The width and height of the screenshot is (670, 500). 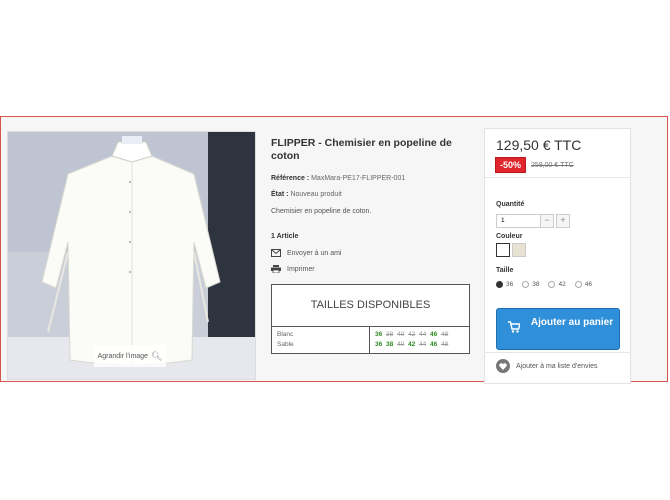 What do you see at coordinates (505, 270) in the screenshot?
I see `size-label: Taille` at bounding box center [505, 270].